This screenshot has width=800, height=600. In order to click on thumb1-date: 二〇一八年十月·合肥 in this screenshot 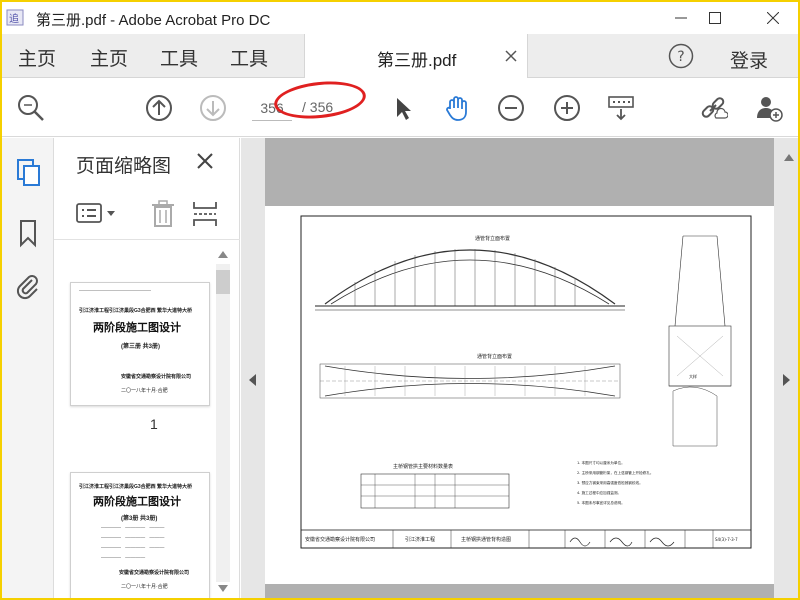, I will do `click(144, 391)`.